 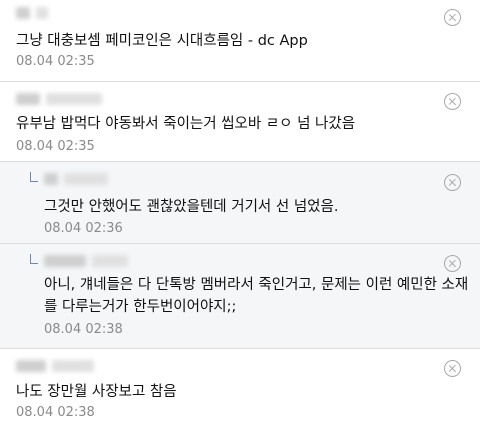 I want to click on comment-text: 유부남 밥먹다 야동봐서 죽이는거 씹오바 ㄹㅇ 넘 나갔음, so click(x=186, y=124).